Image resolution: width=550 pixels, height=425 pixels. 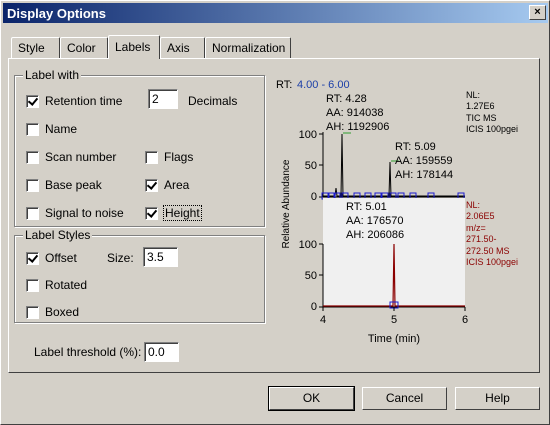 I want to click on bottom-y-tick-label-100: 100, so click(x=308, y=245).